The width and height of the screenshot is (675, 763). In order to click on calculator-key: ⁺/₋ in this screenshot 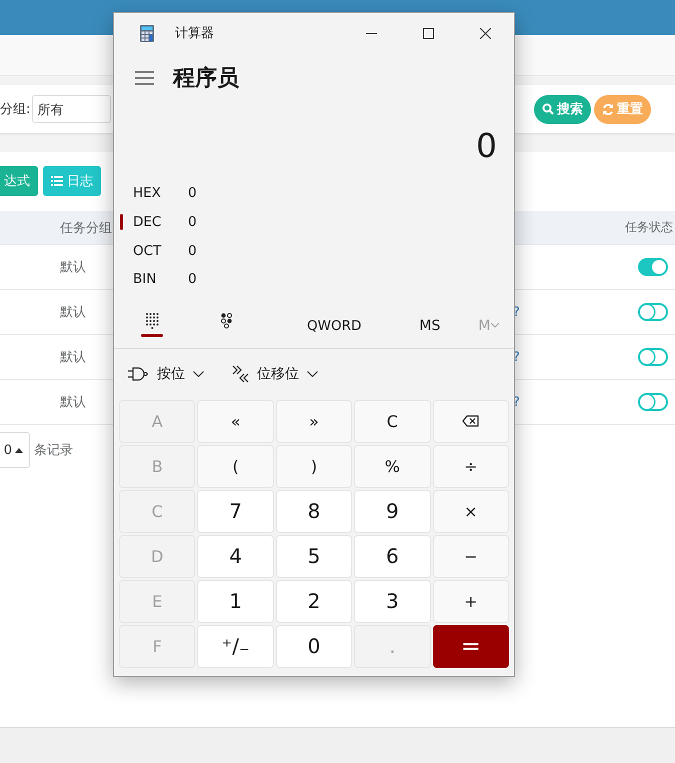, I will do `click(235, 646)`.